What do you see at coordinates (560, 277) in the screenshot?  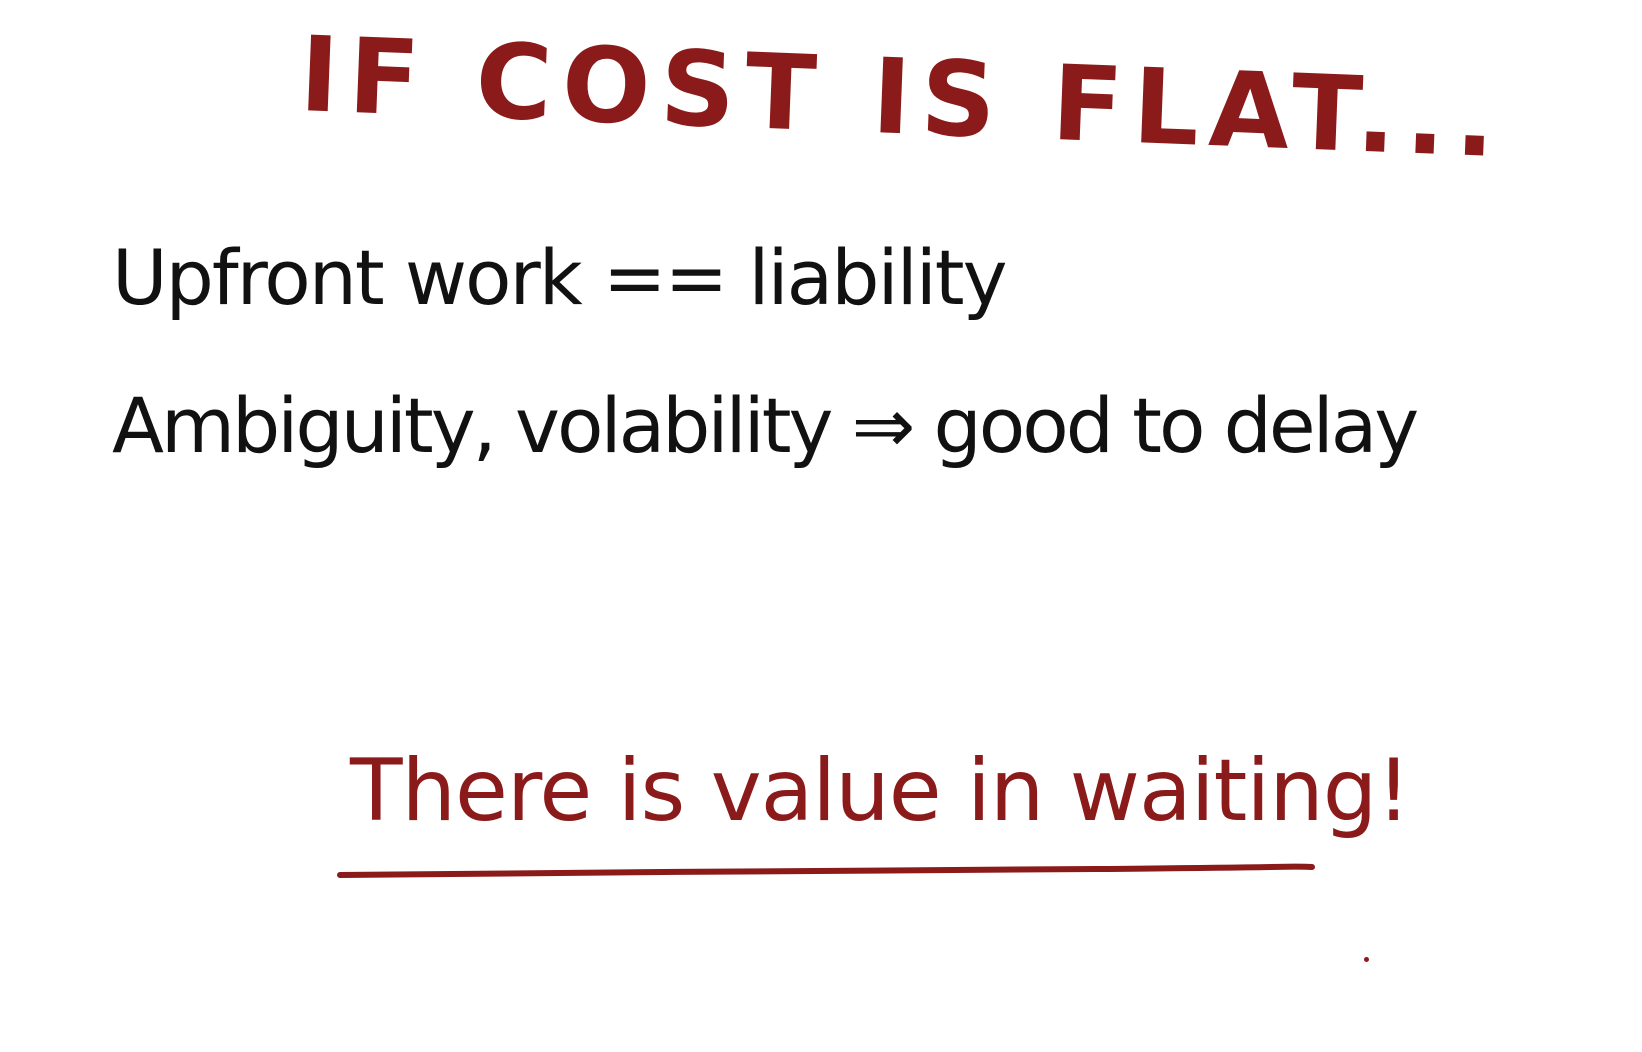 I see `statement-upfront-work: Upfront work == liability` at bounding box center [560, 277].